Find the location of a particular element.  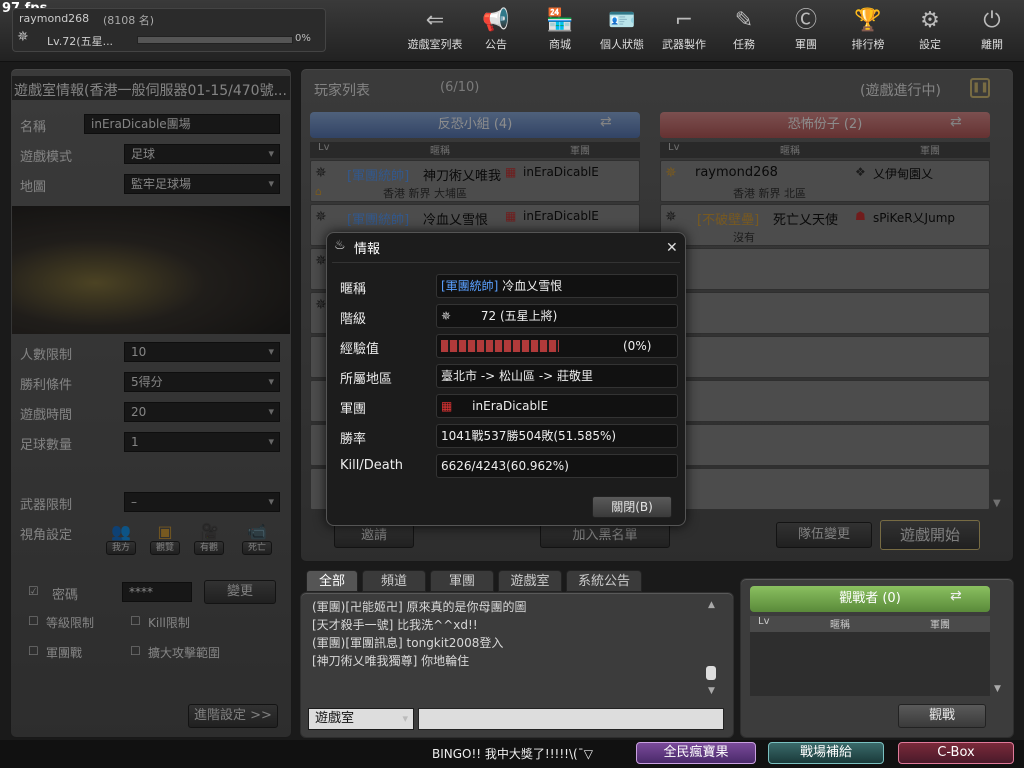

dialog-title: 情報 is located at coordinates (367, 249).